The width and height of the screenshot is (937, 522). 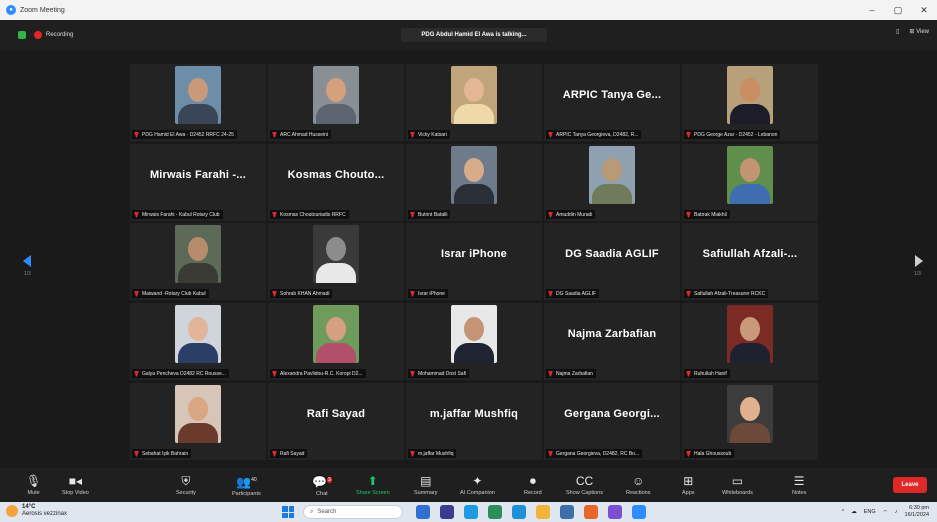 I want to click on participant-tile: Mohammad Dost Safi, so click(x=474, y=341).